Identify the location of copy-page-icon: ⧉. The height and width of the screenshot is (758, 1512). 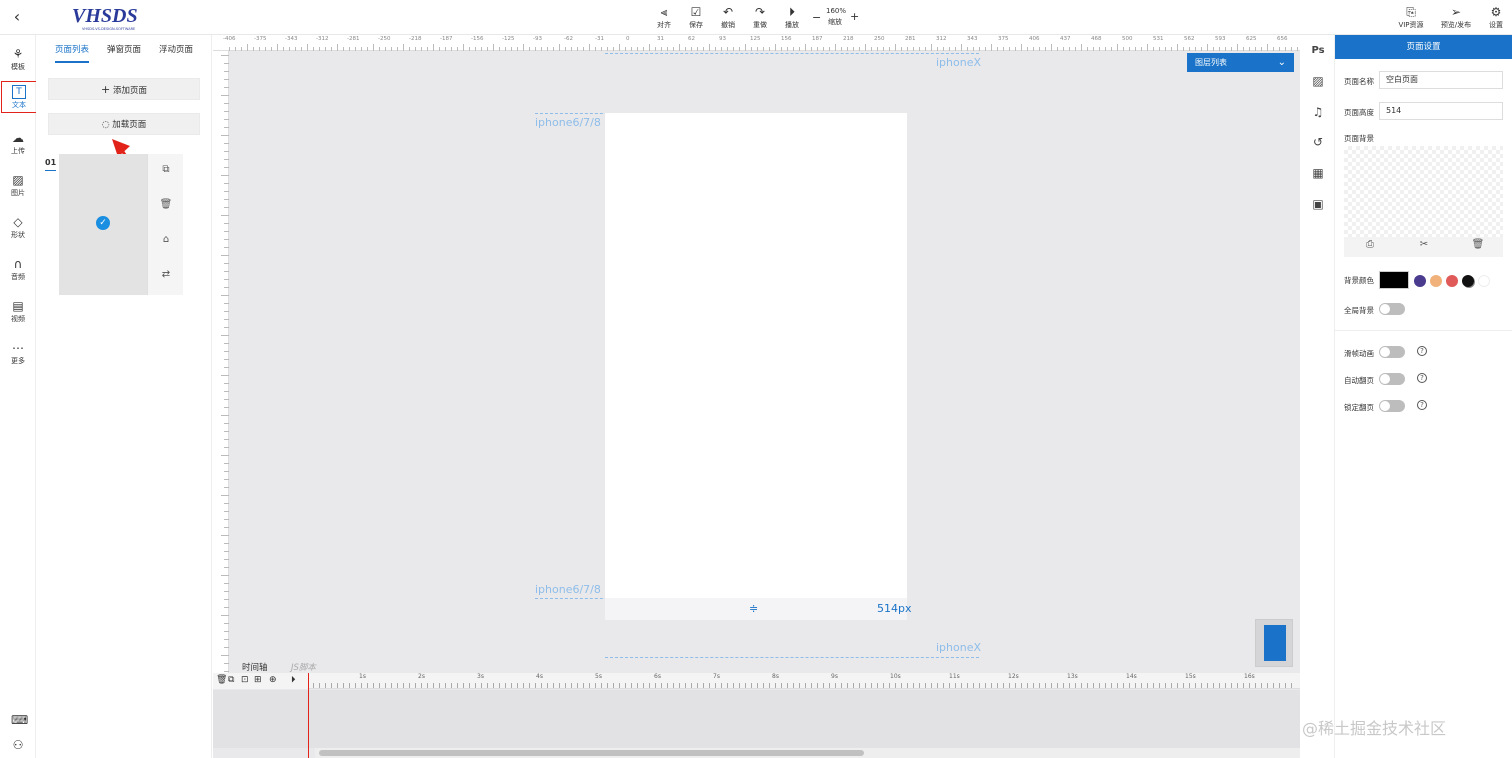
(166, 173).